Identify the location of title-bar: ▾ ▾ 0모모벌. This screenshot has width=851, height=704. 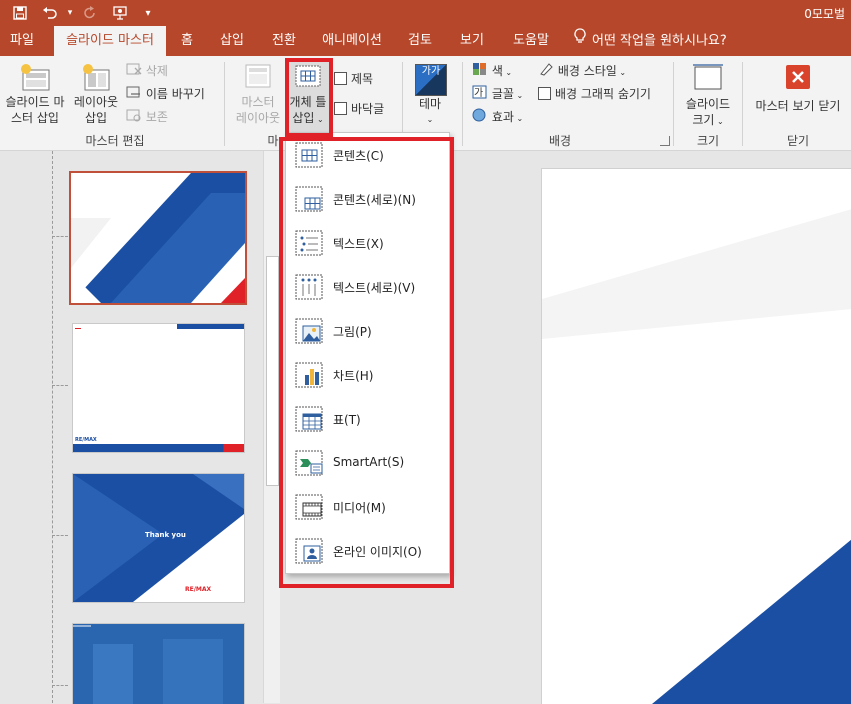
(425, 13).